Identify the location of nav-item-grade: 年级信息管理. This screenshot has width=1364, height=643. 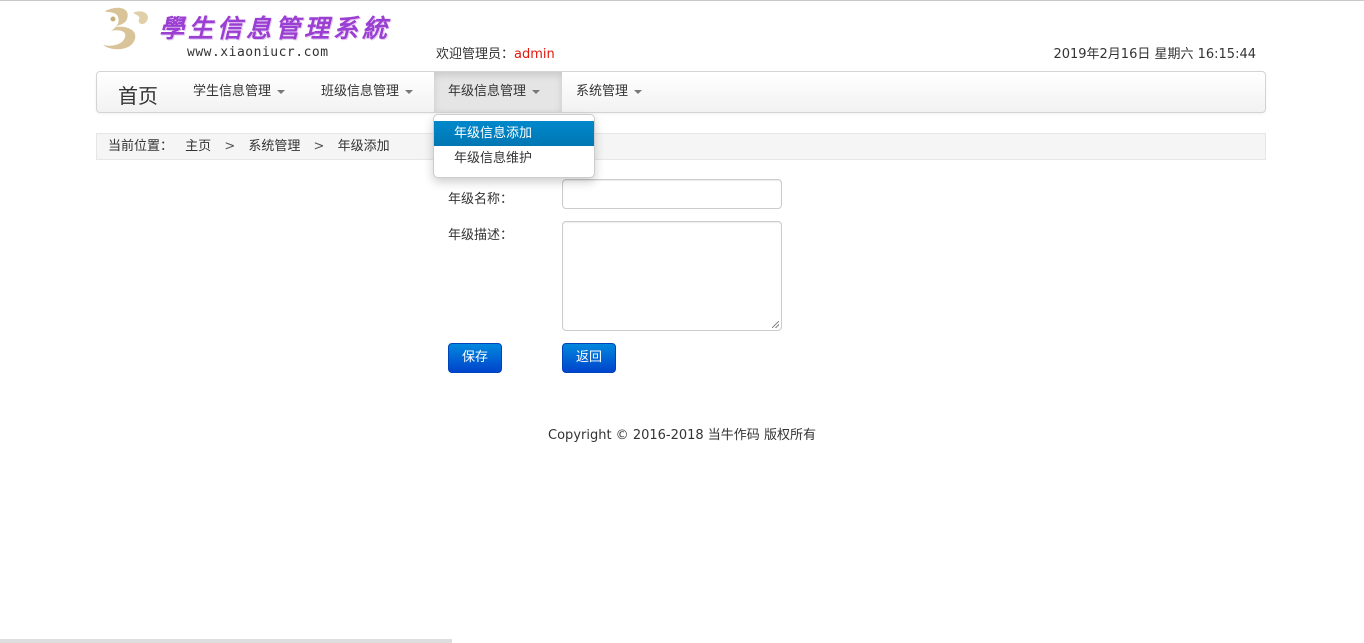
(498, 92).